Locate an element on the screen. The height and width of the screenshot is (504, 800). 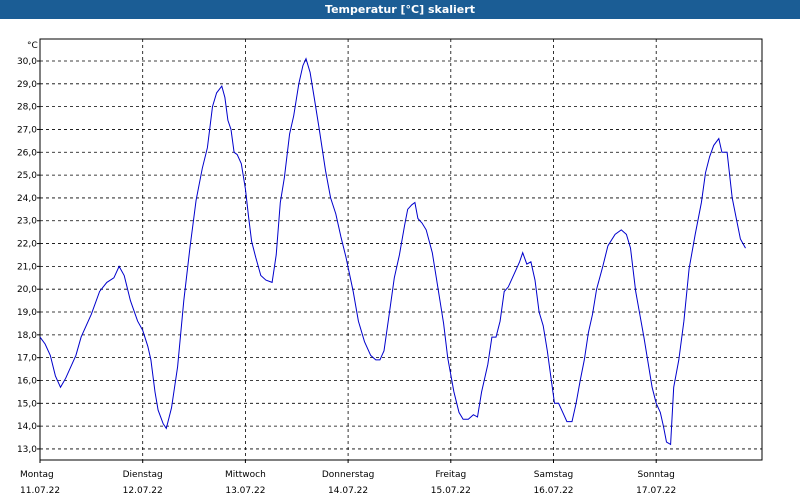
x-tick-day-label: Dienstag is located at coordinates (143, 475).